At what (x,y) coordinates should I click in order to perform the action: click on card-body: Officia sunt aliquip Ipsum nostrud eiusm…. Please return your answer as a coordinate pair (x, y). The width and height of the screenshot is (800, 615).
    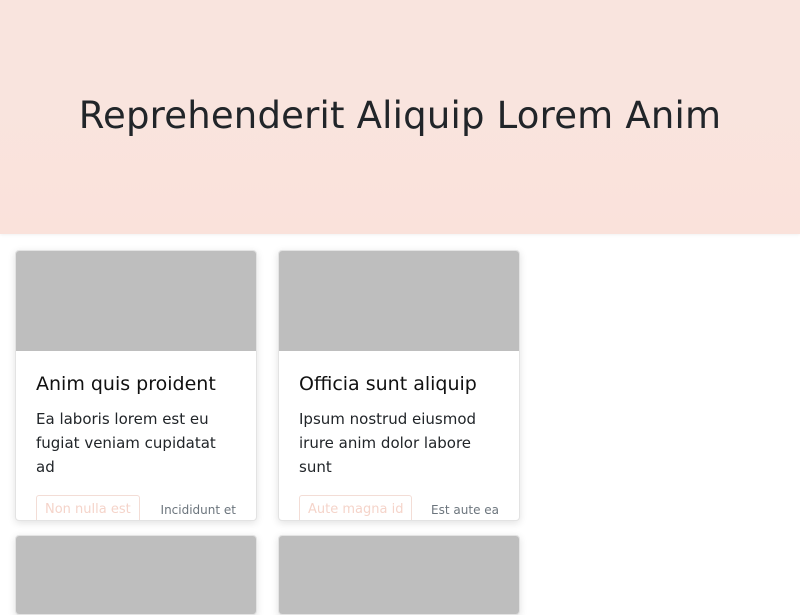
    Looking at the image, I should click on (399, 435).